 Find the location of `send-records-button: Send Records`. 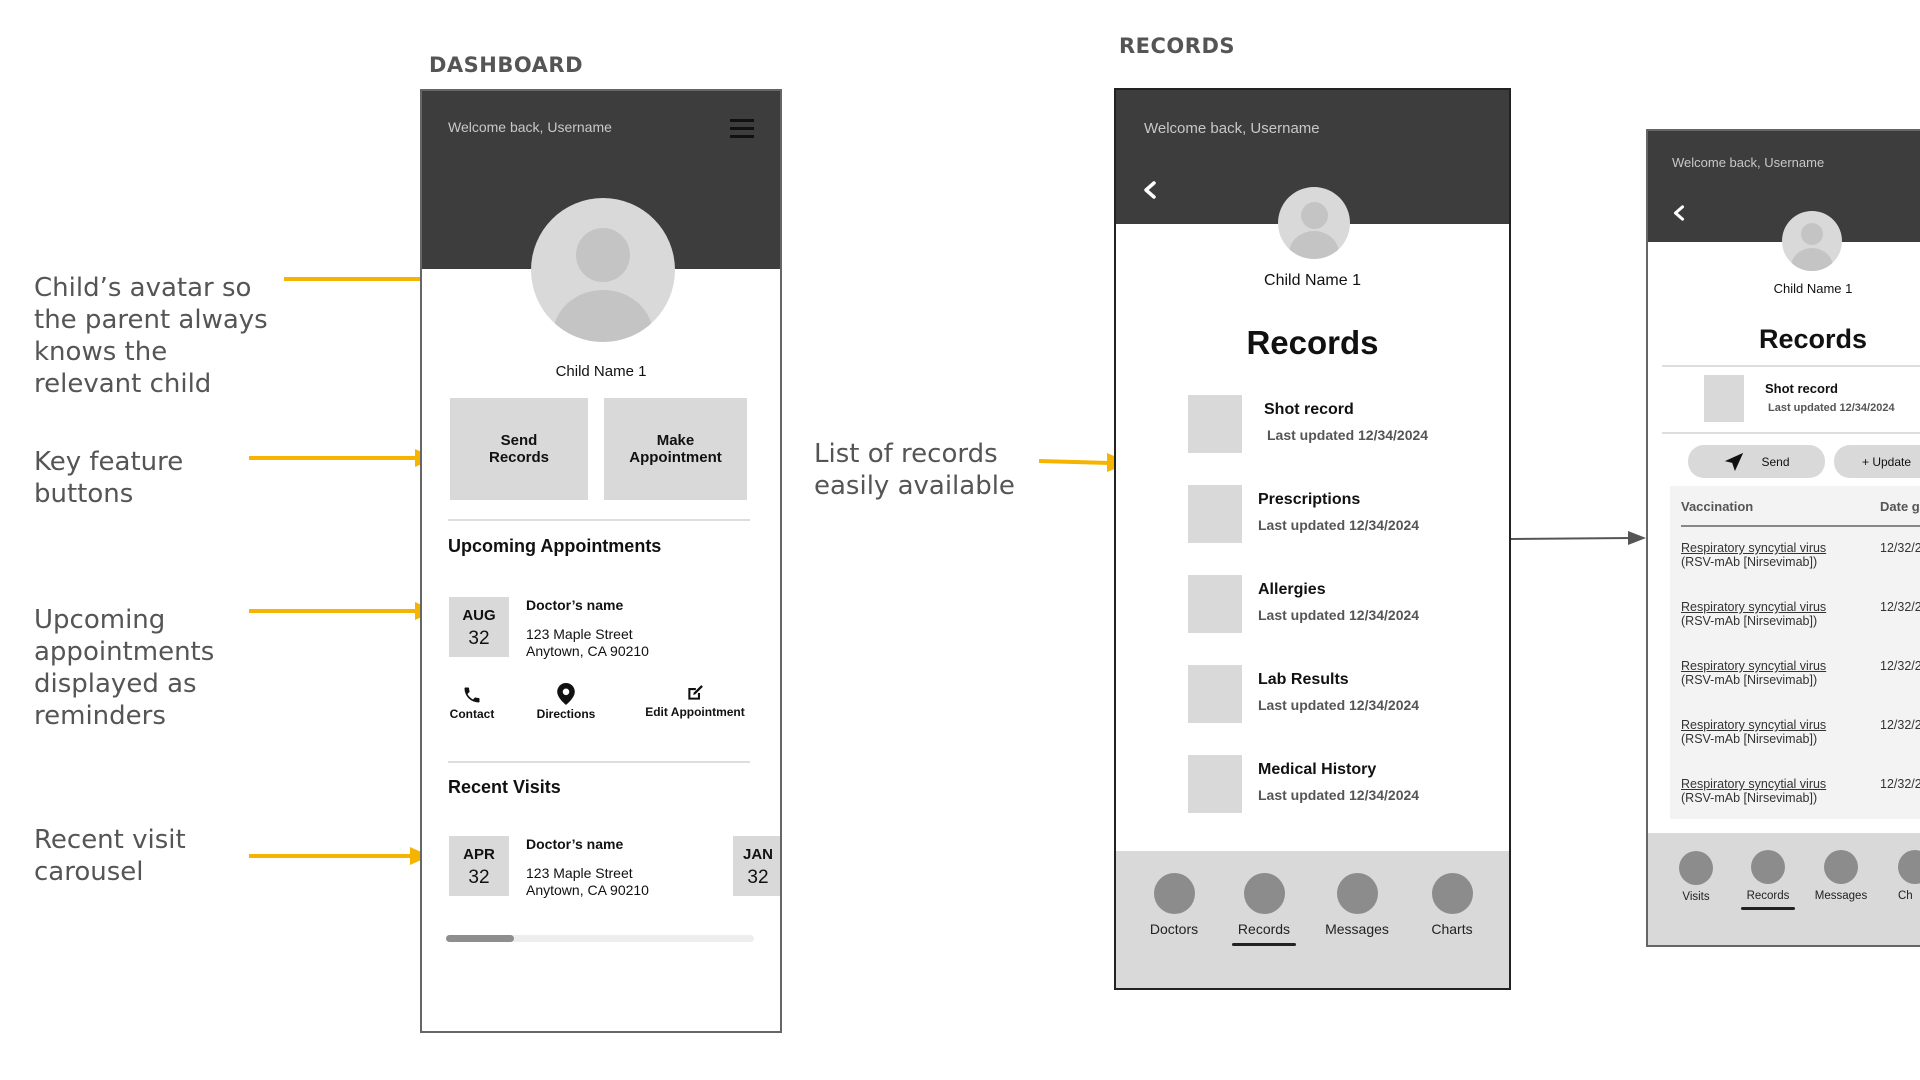

send-records-button: Send Records is located at coordinates (519, 449).